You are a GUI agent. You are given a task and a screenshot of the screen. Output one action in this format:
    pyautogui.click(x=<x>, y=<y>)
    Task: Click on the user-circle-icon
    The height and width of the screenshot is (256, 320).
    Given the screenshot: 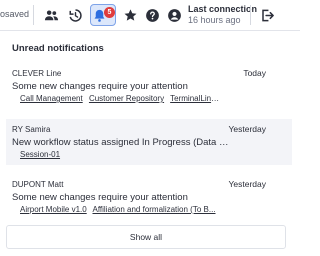 What is the action you would take?
    pyautogui.click(x=174, y=15)
    